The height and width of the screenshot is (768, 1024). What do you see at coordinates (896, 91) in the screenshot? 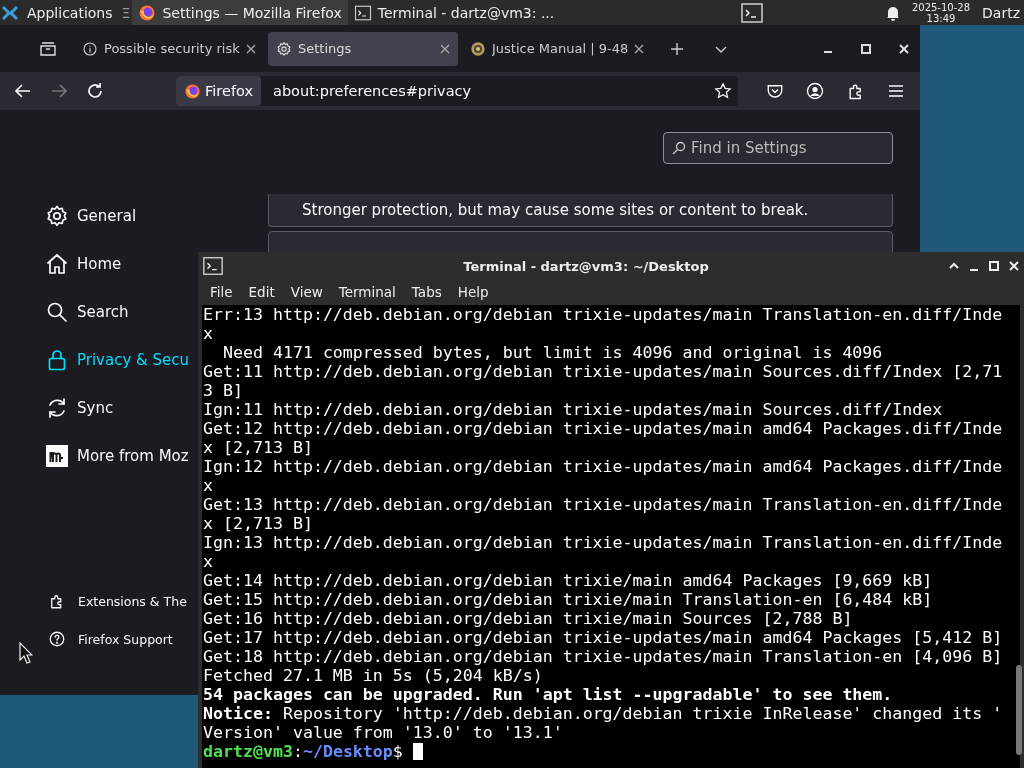
I see `menu-icon` at bounding box center [896, 91].